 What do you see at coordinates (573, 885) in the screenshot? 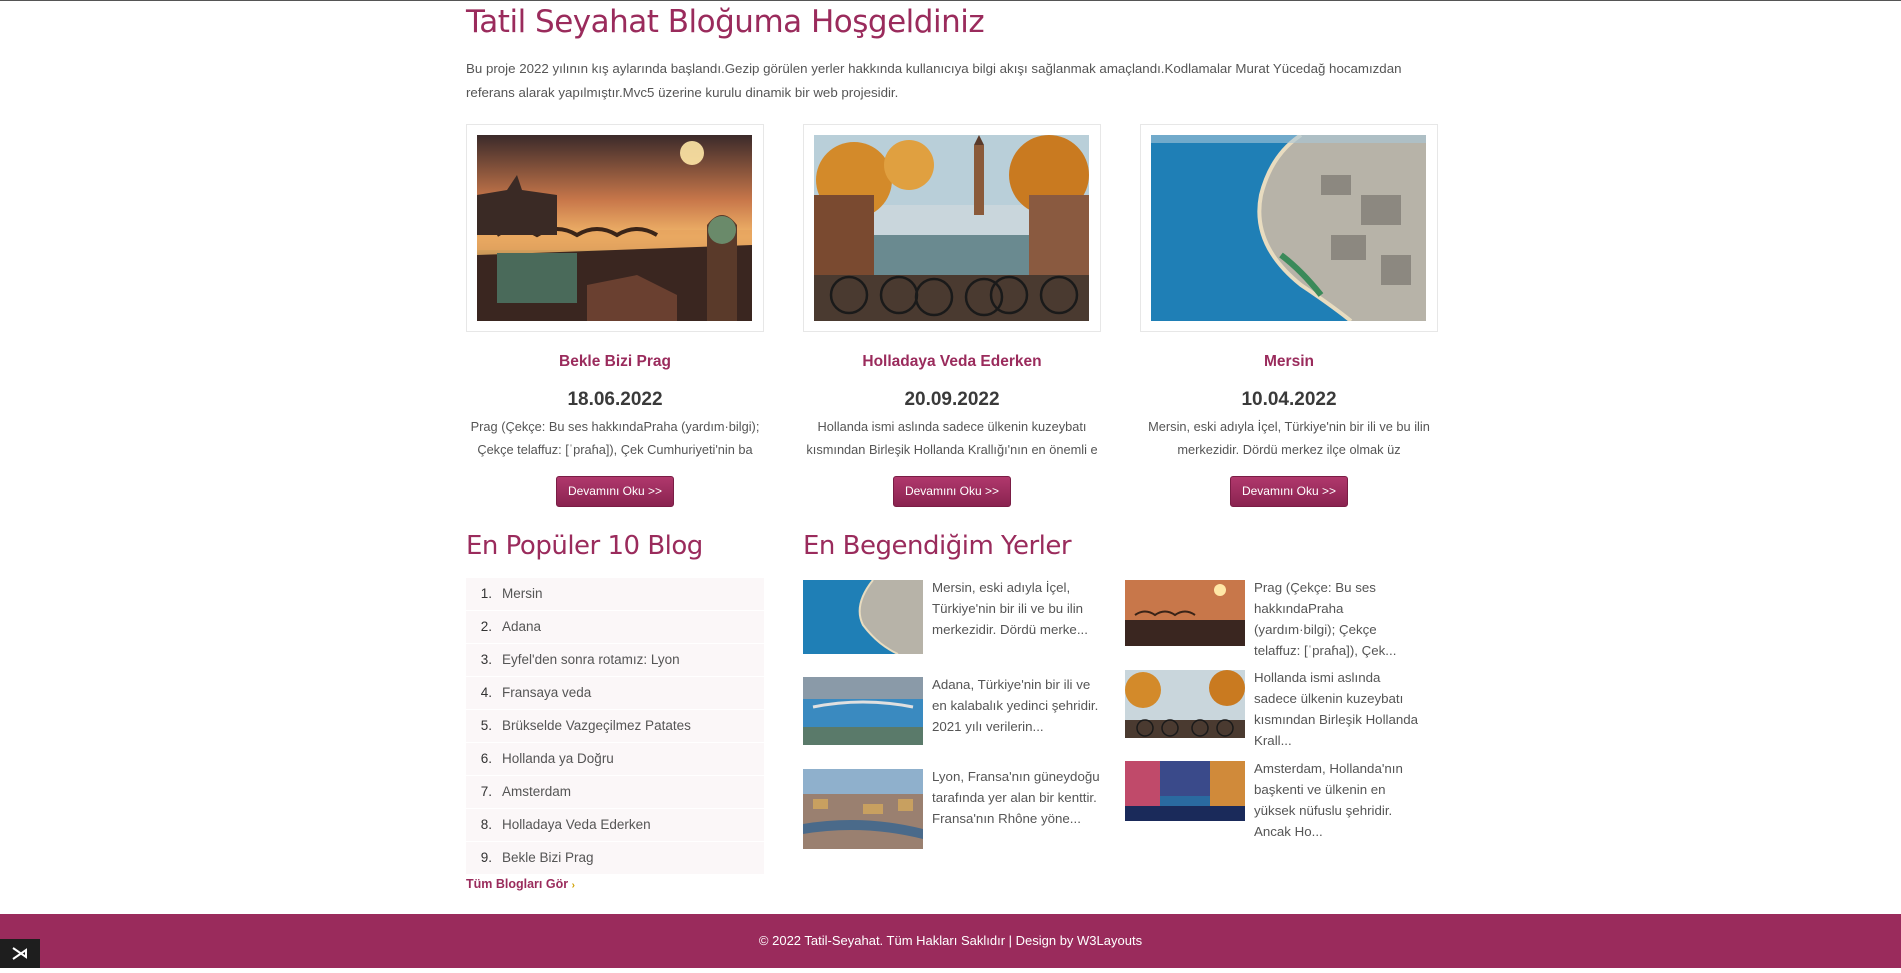
I see `chevron-right-icon: ›` at bounding box center [573, 885].